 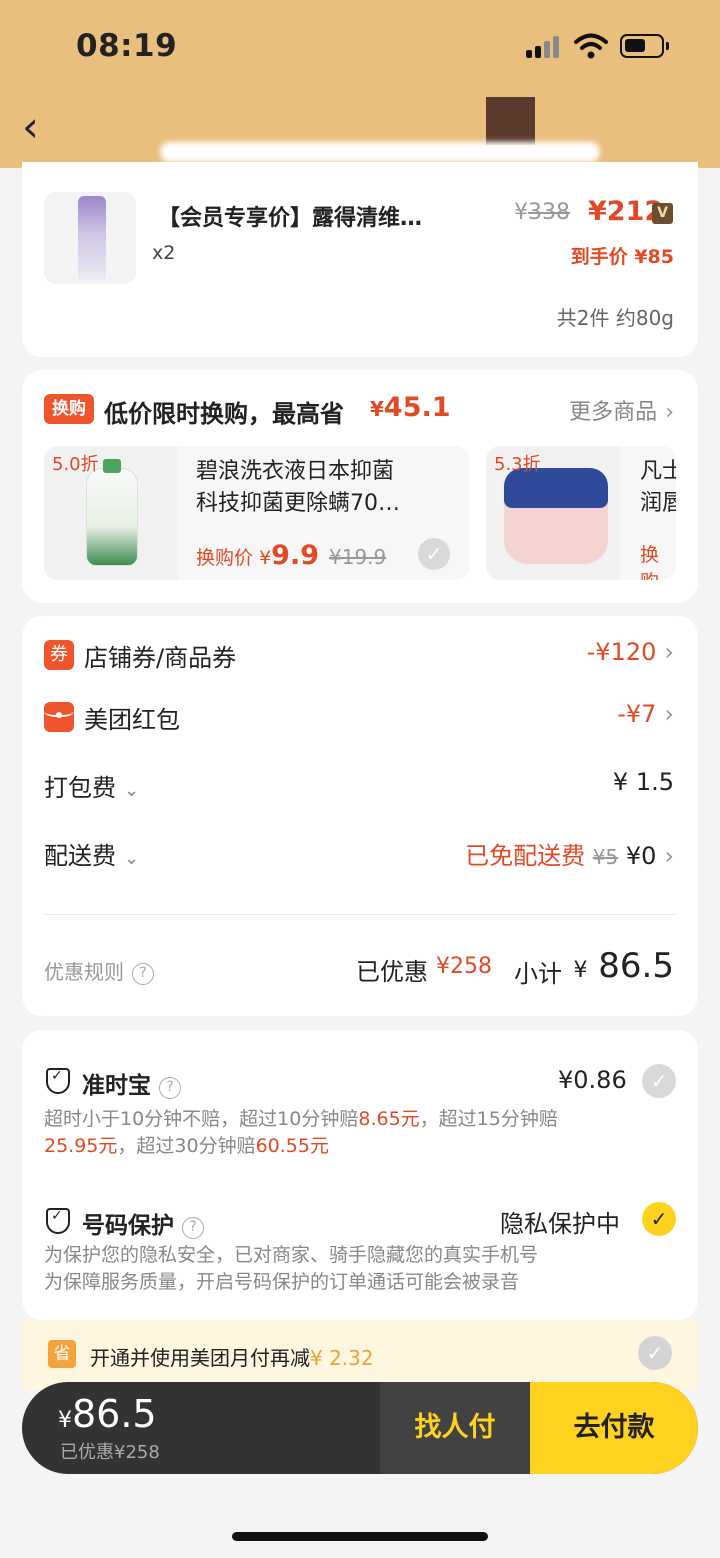 I want to click on checkout-total: ¥86.5, so click(x=107, y=1414).